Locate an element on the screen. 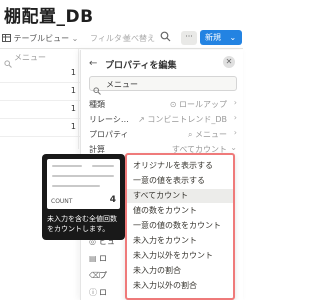 Image resolution: width=320 pixels, height=300 pixels. view-label: テーブルビュー is located at coordinates (41, 38).